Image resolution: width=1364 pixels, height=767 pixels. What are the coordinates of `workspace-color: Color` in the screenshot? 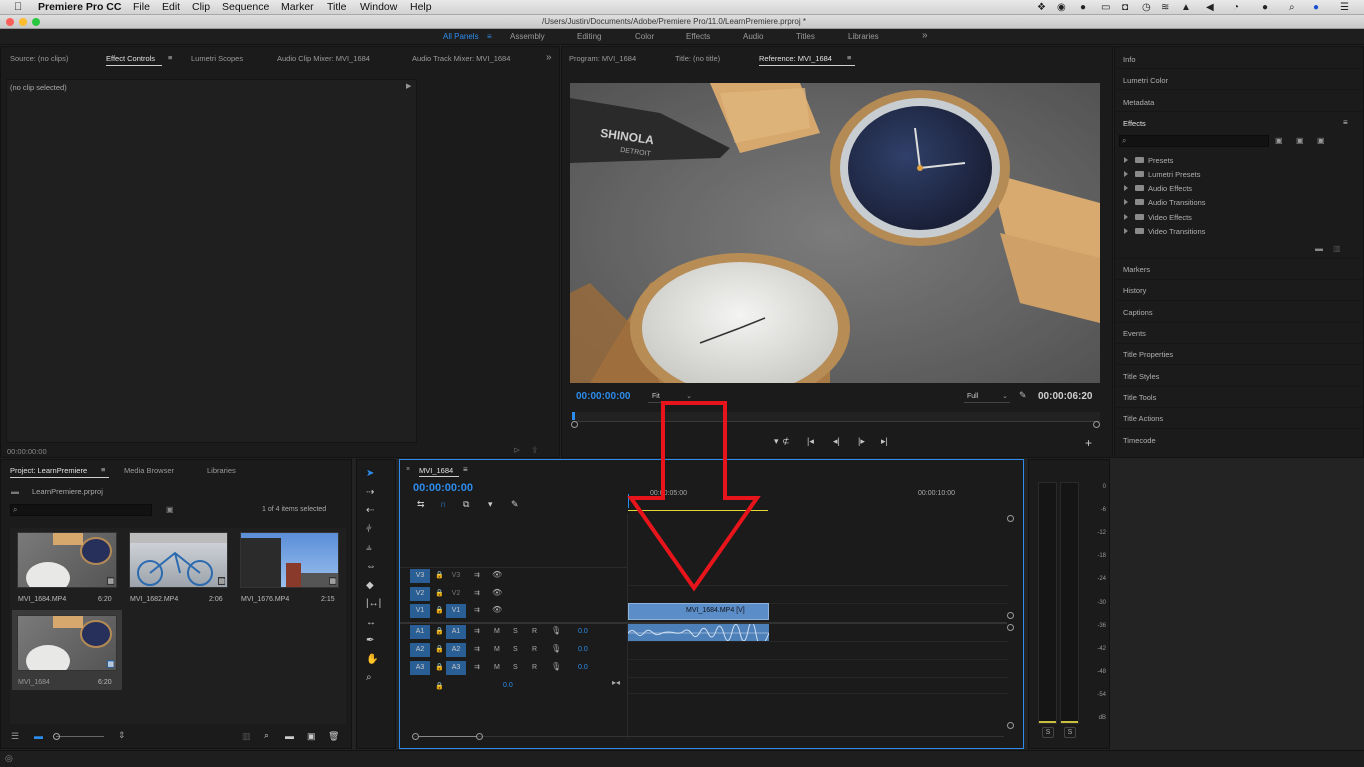 It's located at (644, 36).